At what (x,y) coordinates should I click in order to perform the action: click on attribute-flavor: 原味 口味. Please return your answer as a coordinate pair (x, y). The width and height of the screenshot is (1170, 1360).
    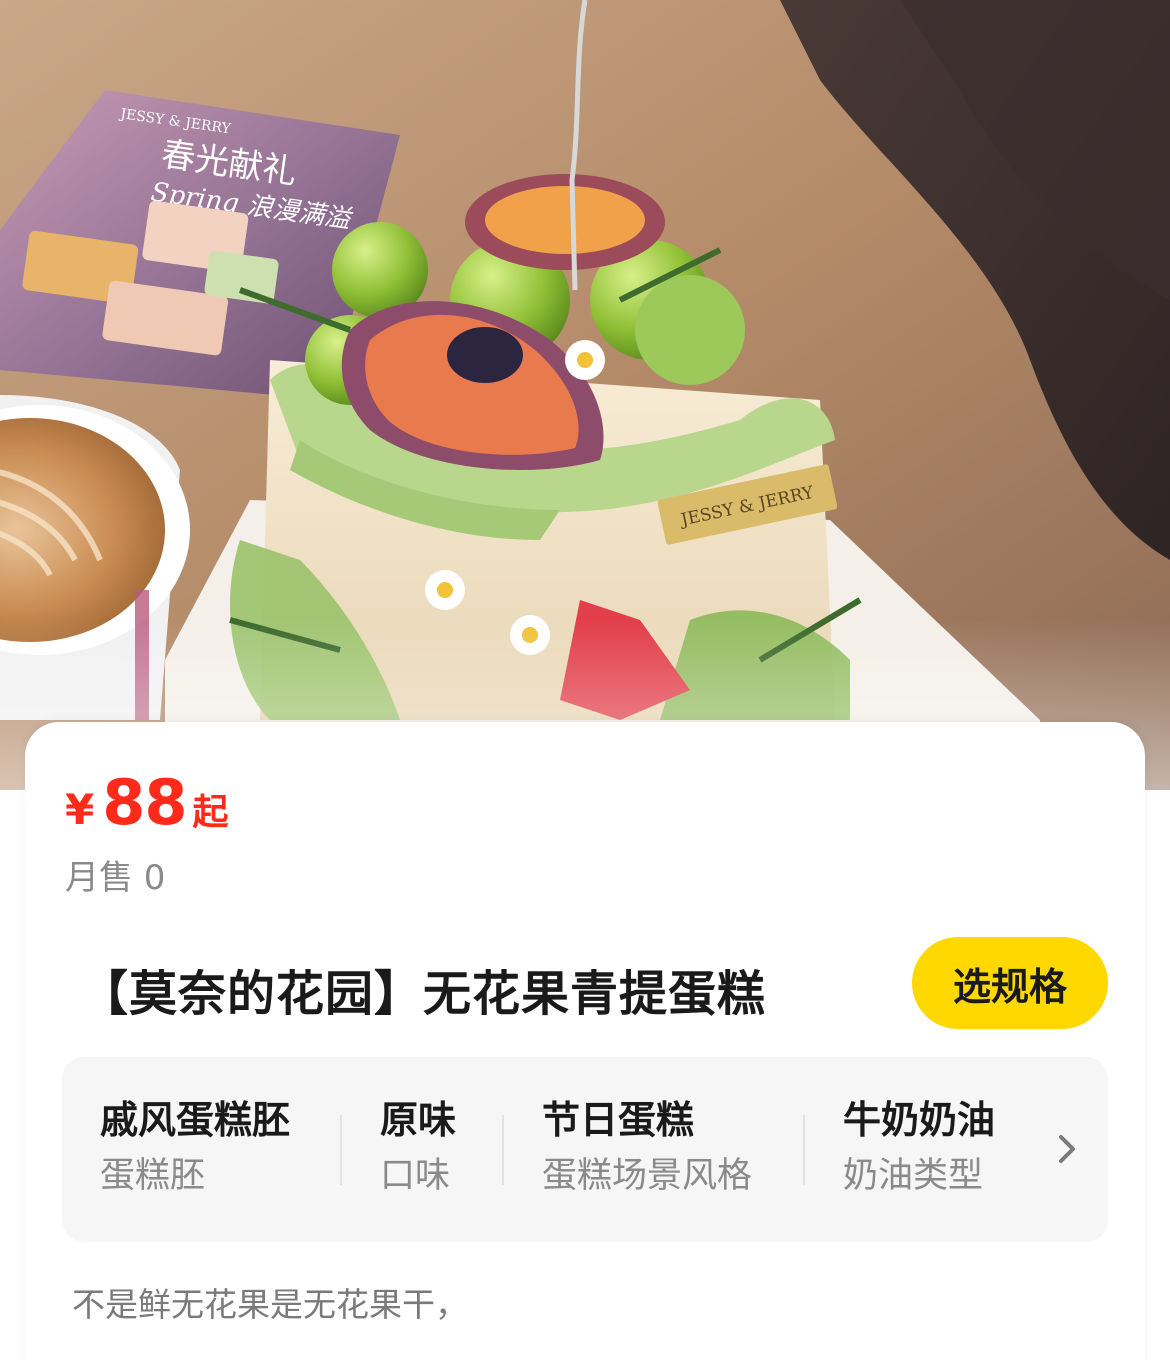
    Looking at the image, I should click on (418, 1147).